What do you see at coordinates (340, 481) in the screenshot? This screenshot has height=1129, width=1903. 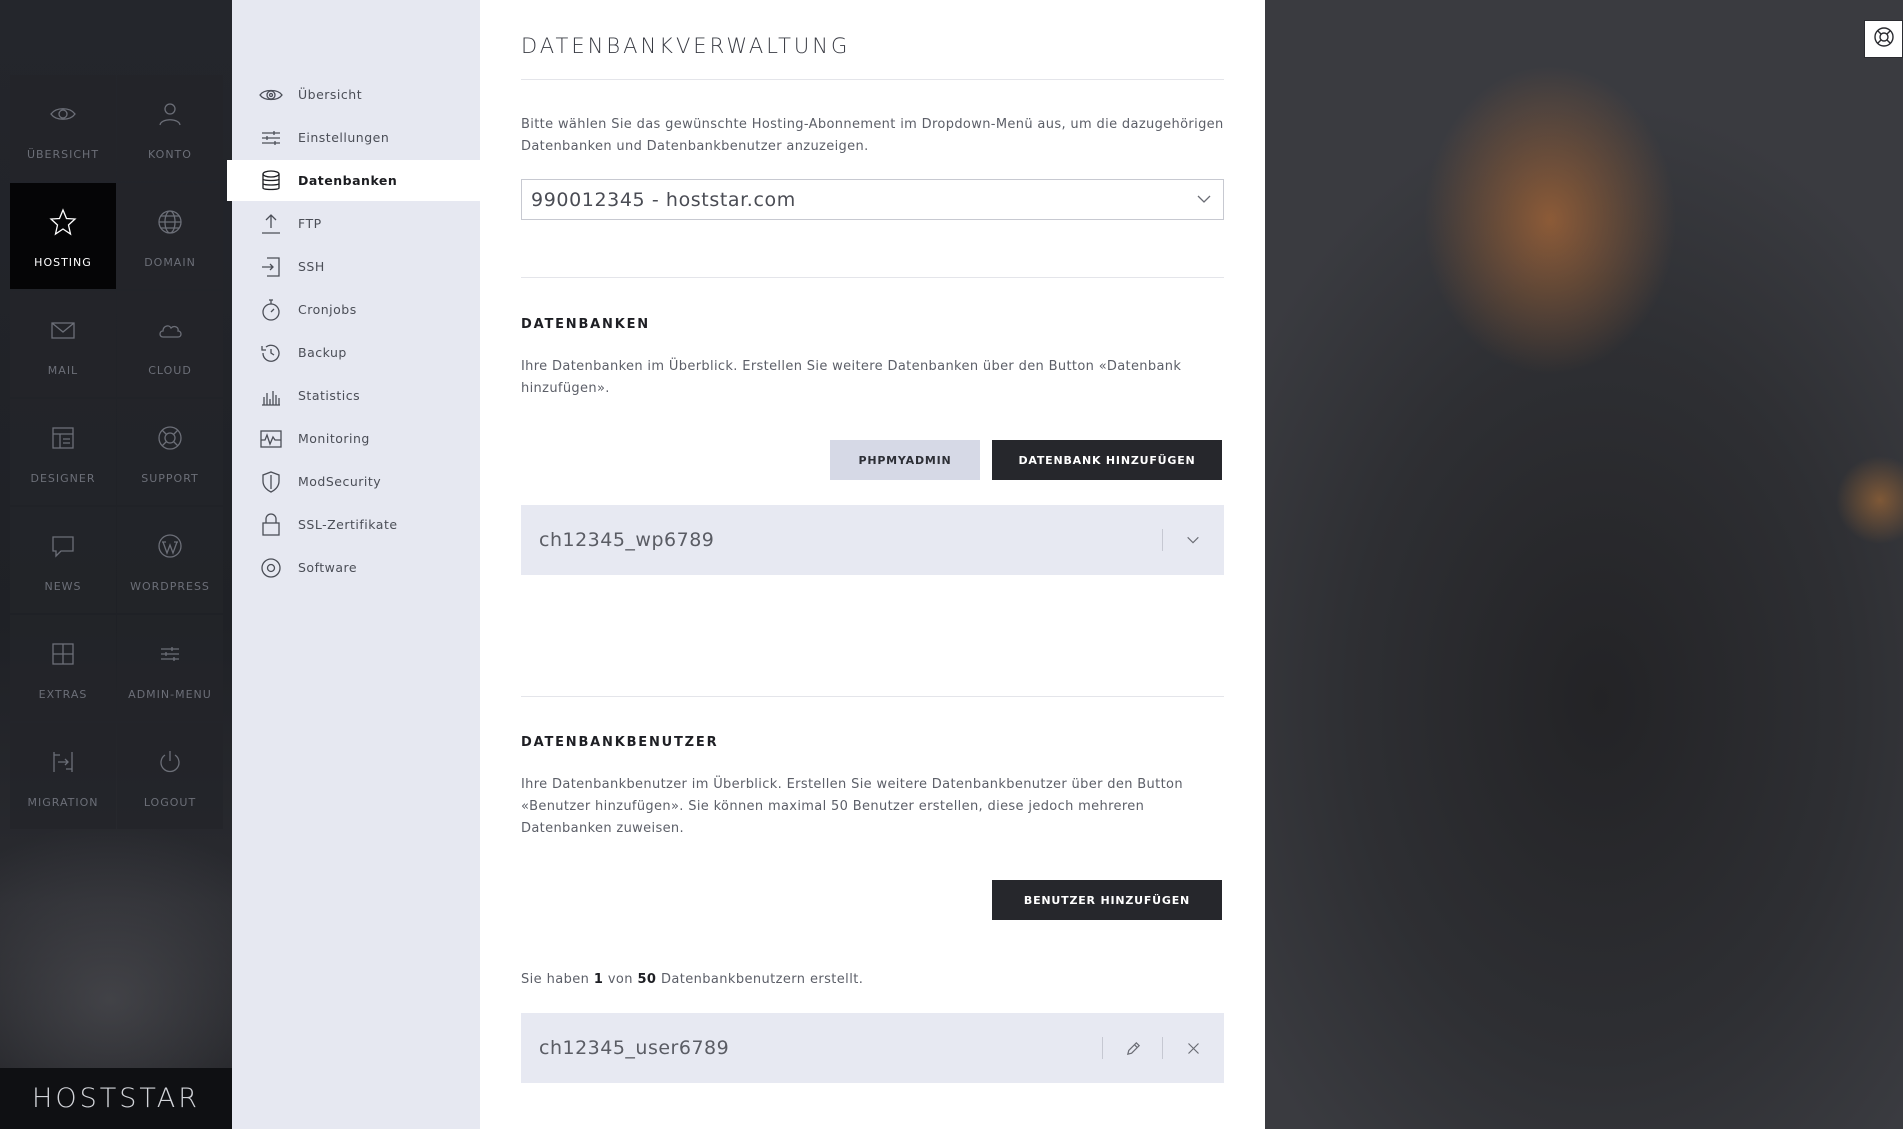 I see `submenu-item-label: ModSecurity` at bounding box center [340, 481].